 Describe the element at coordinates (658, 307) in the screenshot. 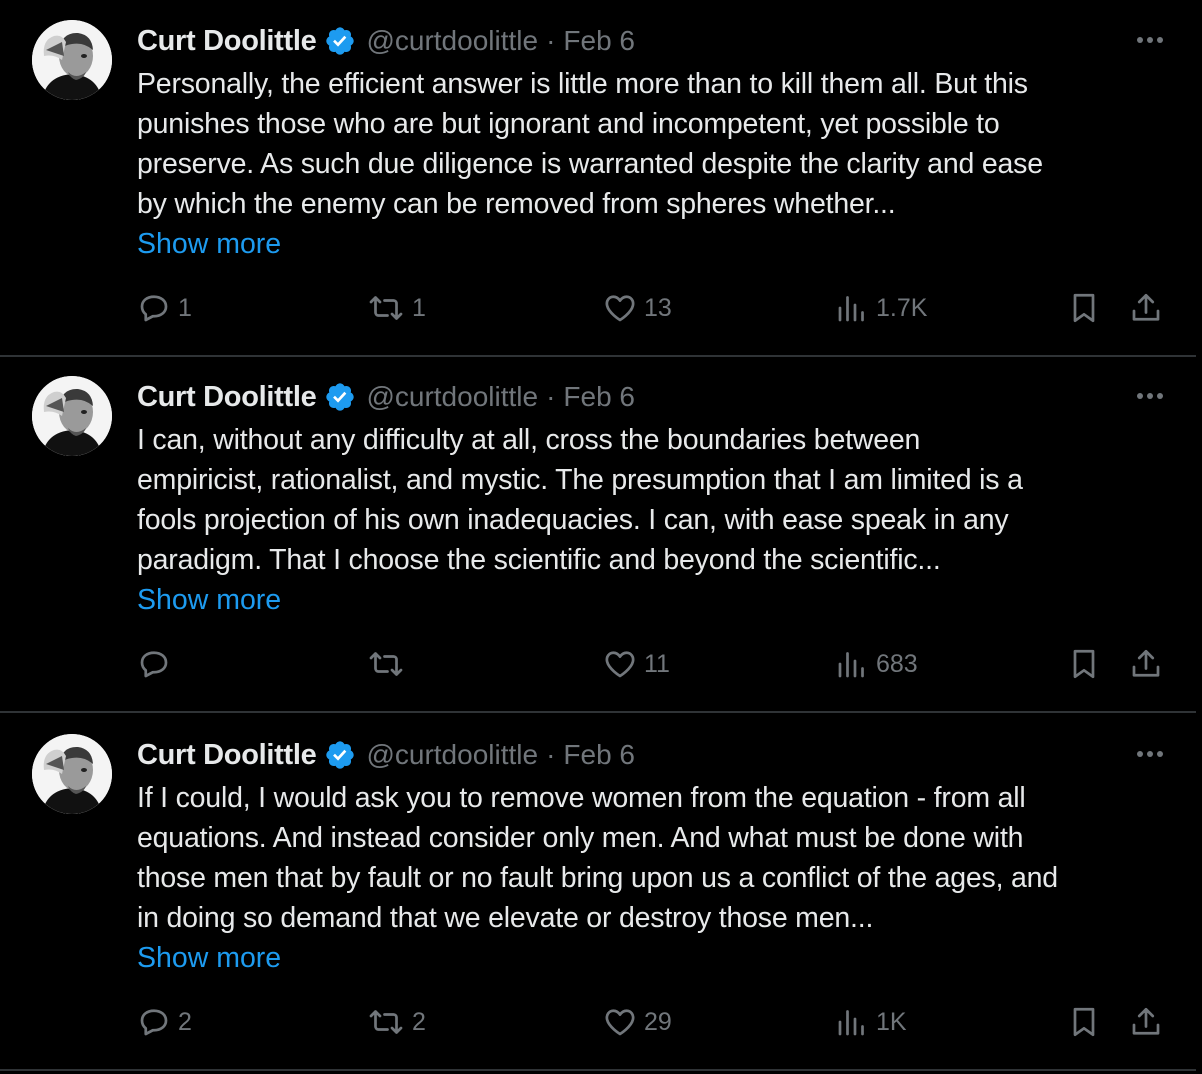

I see `like-count: 13` at that location.